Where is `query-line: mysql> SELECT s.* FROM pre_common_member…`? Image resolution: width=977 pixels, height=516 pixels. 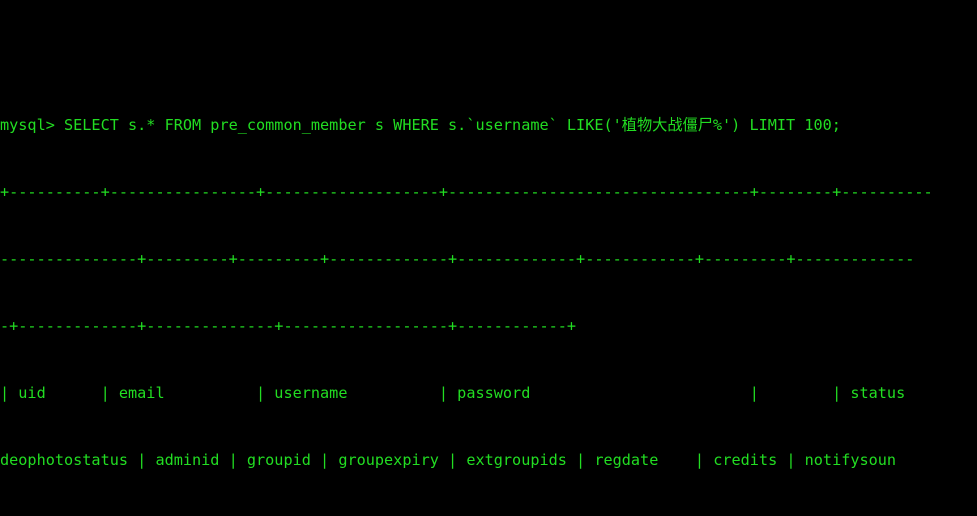 query-line: mysql> SELECT s.* FROM pre_common_member… is located at coordinates (420, 125).